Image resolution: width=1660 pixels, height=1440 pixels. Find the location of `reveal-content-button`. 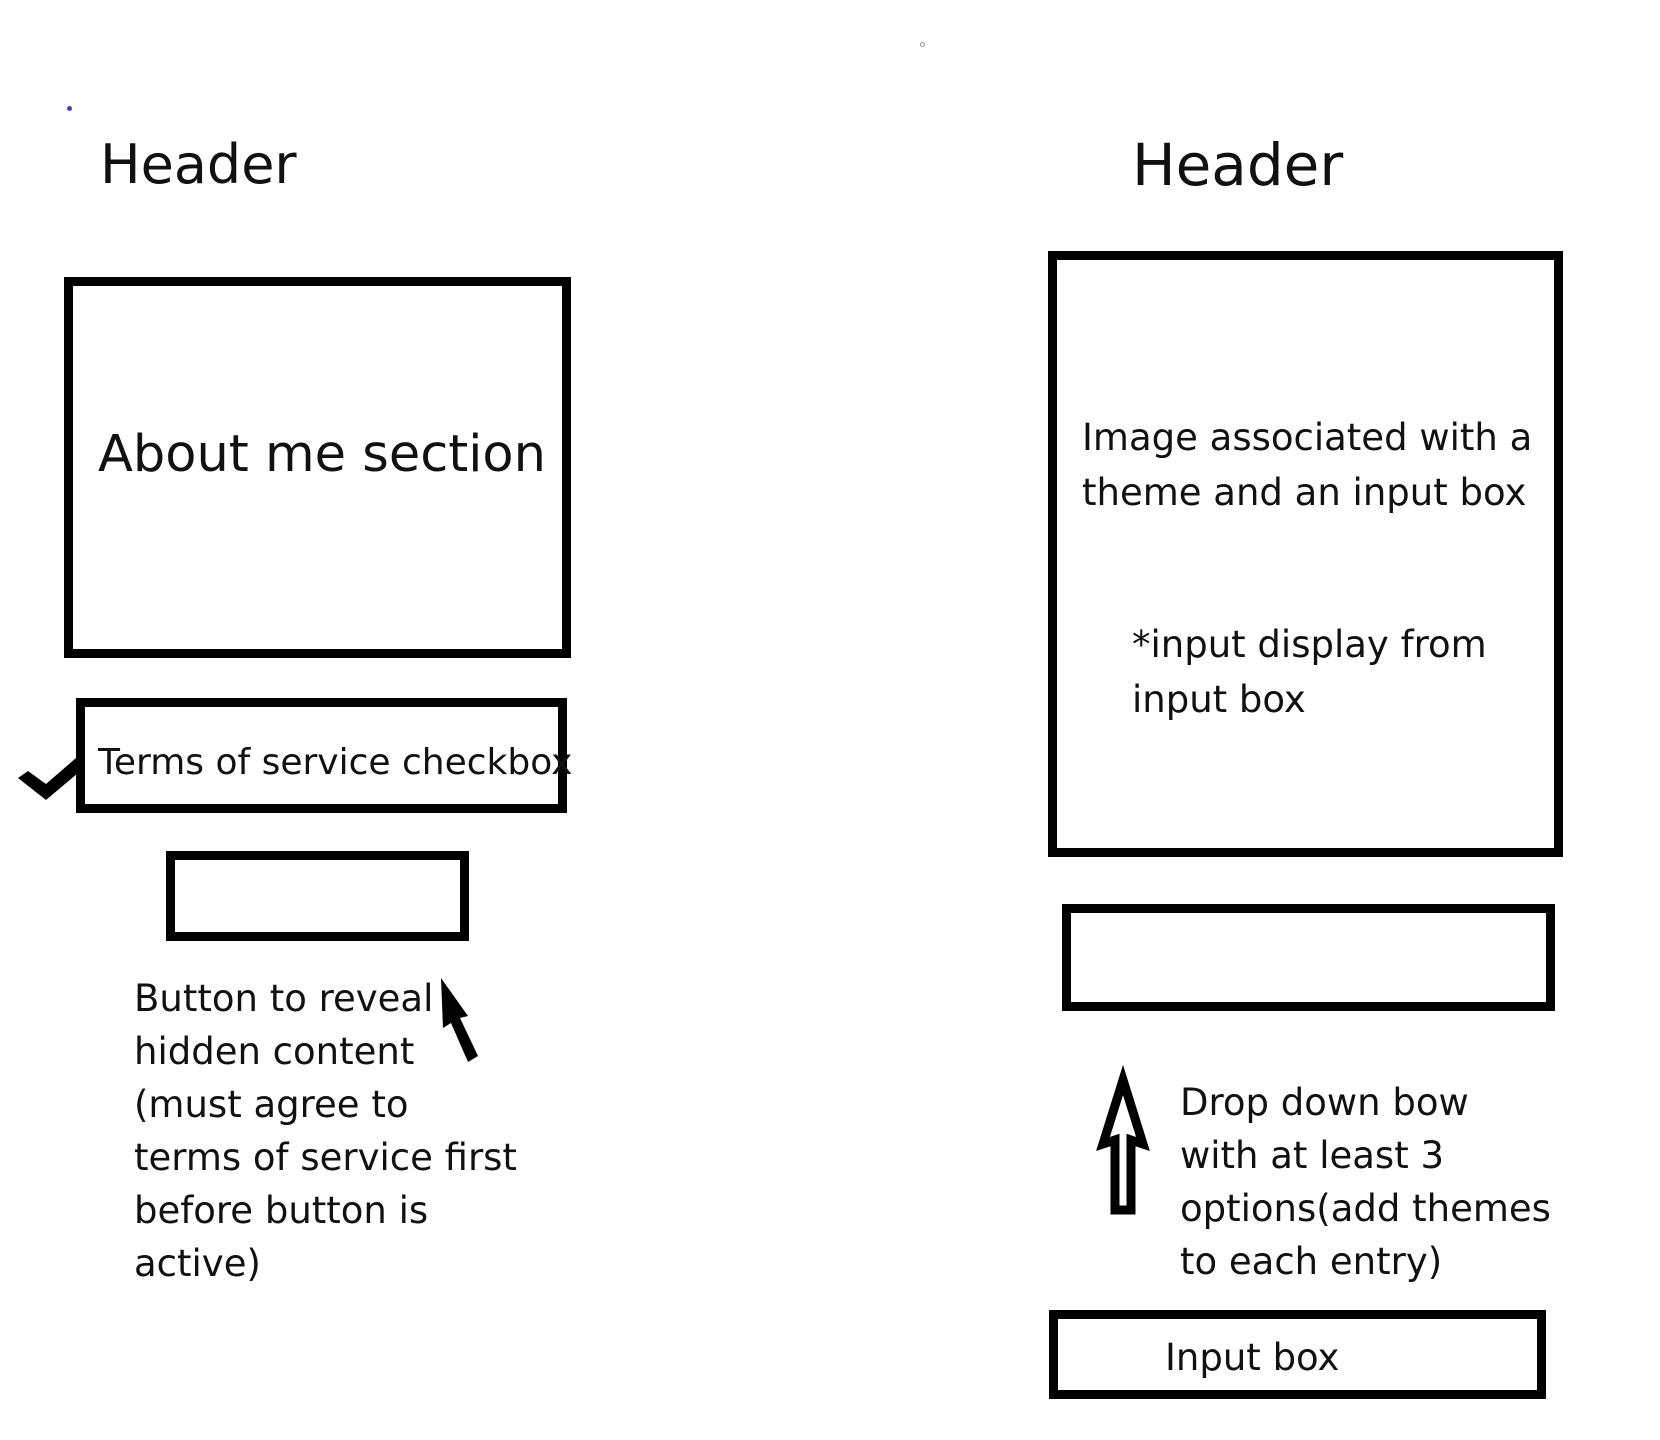

reveal-content-button is located at coordinates (317, 896).